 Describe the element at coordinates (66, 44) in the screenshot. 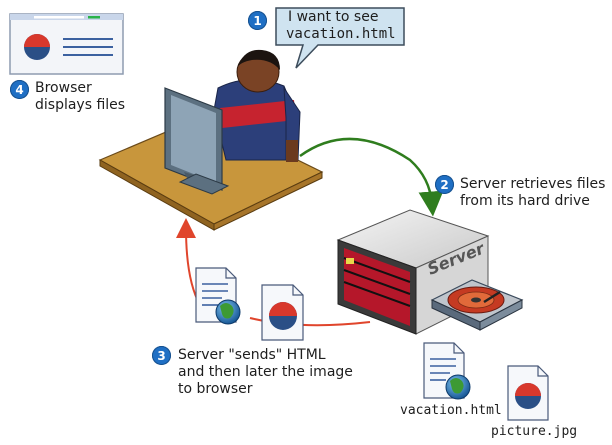

I see `browser-window-icon` at that location.